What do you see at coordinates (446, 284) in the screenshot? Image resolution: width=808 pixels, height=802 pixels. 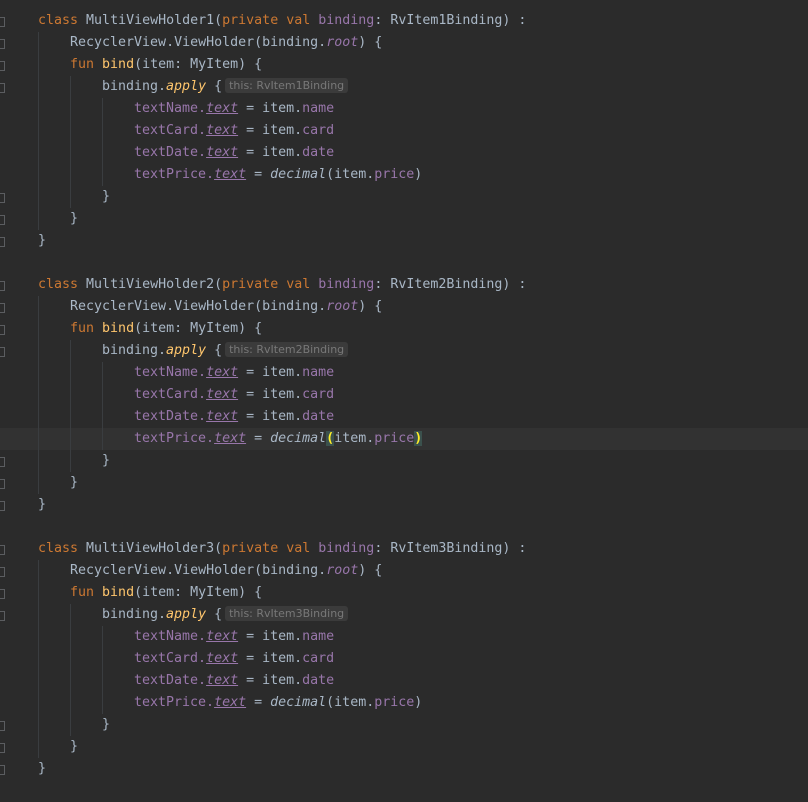 I see `type-name: RvItem2Binding` at bounding box center [446, 284].